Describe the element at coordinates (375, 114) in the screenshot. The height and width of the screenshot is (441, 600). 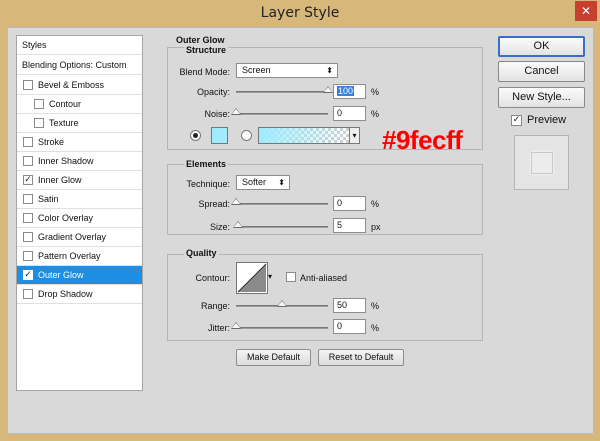
I see `noise-unit: %` at that location.